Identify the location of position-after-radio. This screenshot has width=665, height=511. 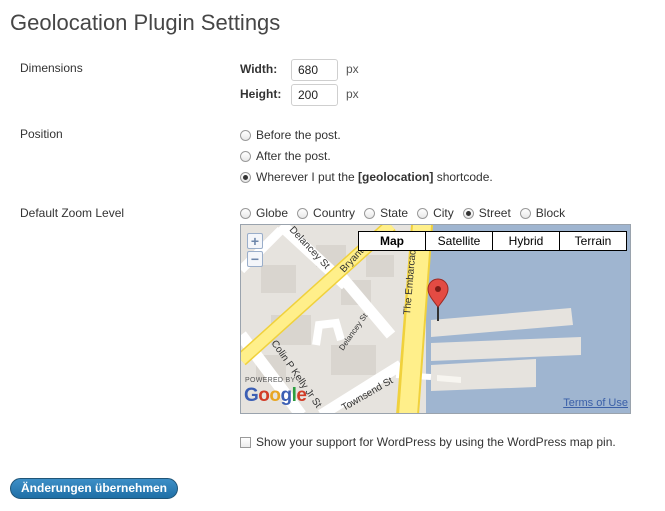
(245, 156).